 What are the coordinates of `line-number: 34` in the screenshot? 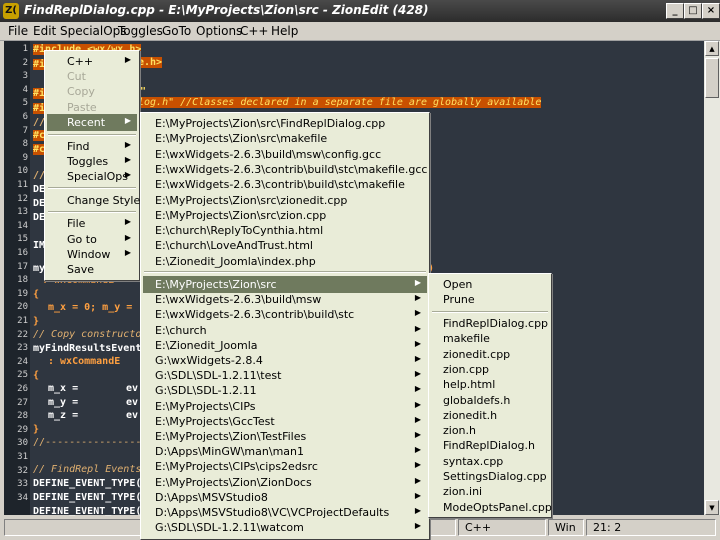 It's located at (22, 497).